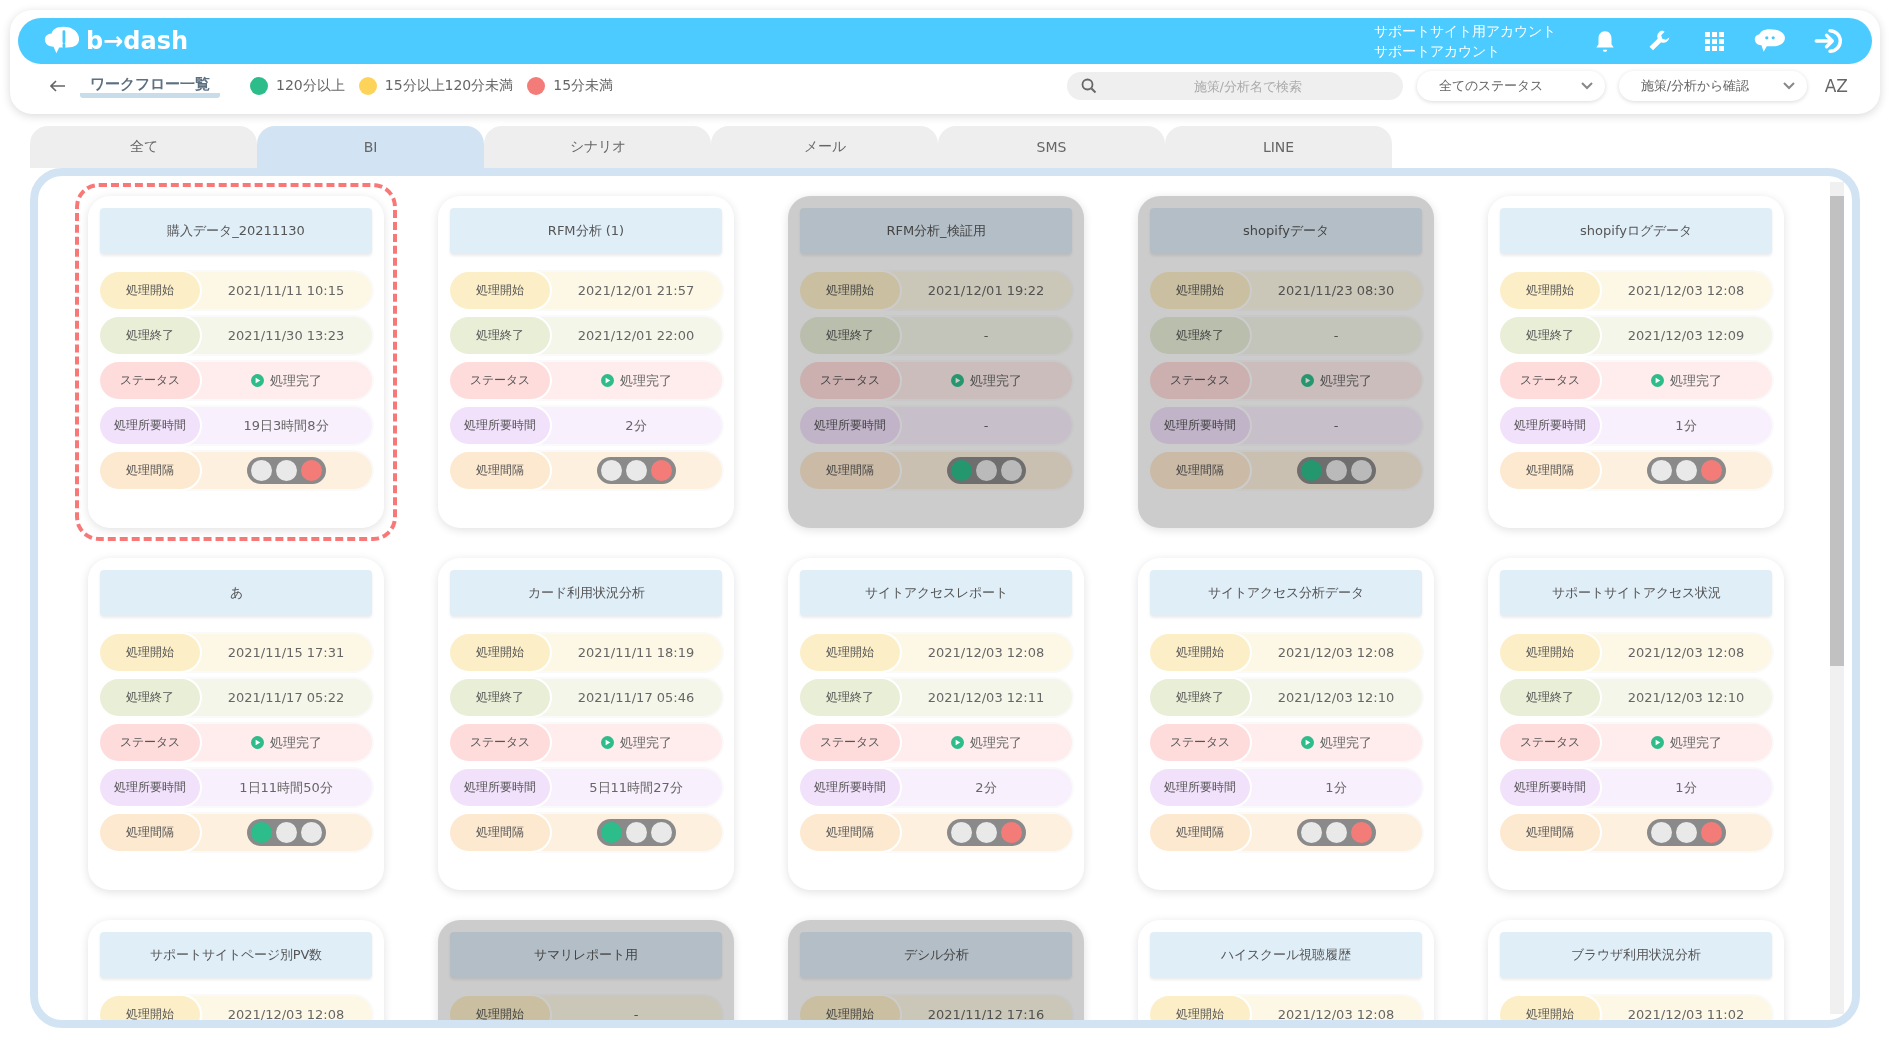 The image size is (1890, 1063). I want to click on workflow-card: カード利用状況分析 処理開始 2021/11/11 18:19 処理終了 2021/11/17 05:46 ステータス 処理完了 処理所要時間 5日11時間27分 処理間隔, so click(586, 724).